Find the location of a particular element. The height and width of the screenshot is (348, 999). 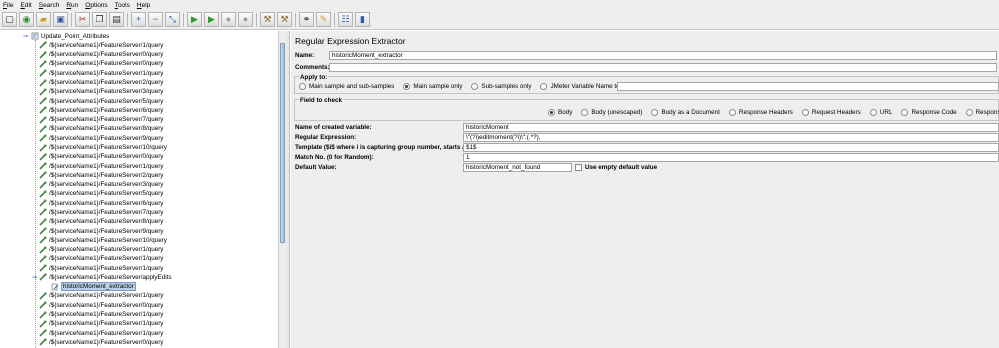

tree-node-controller: ⊸ Update_Point_Attributes is located at coordinates (66, 36).